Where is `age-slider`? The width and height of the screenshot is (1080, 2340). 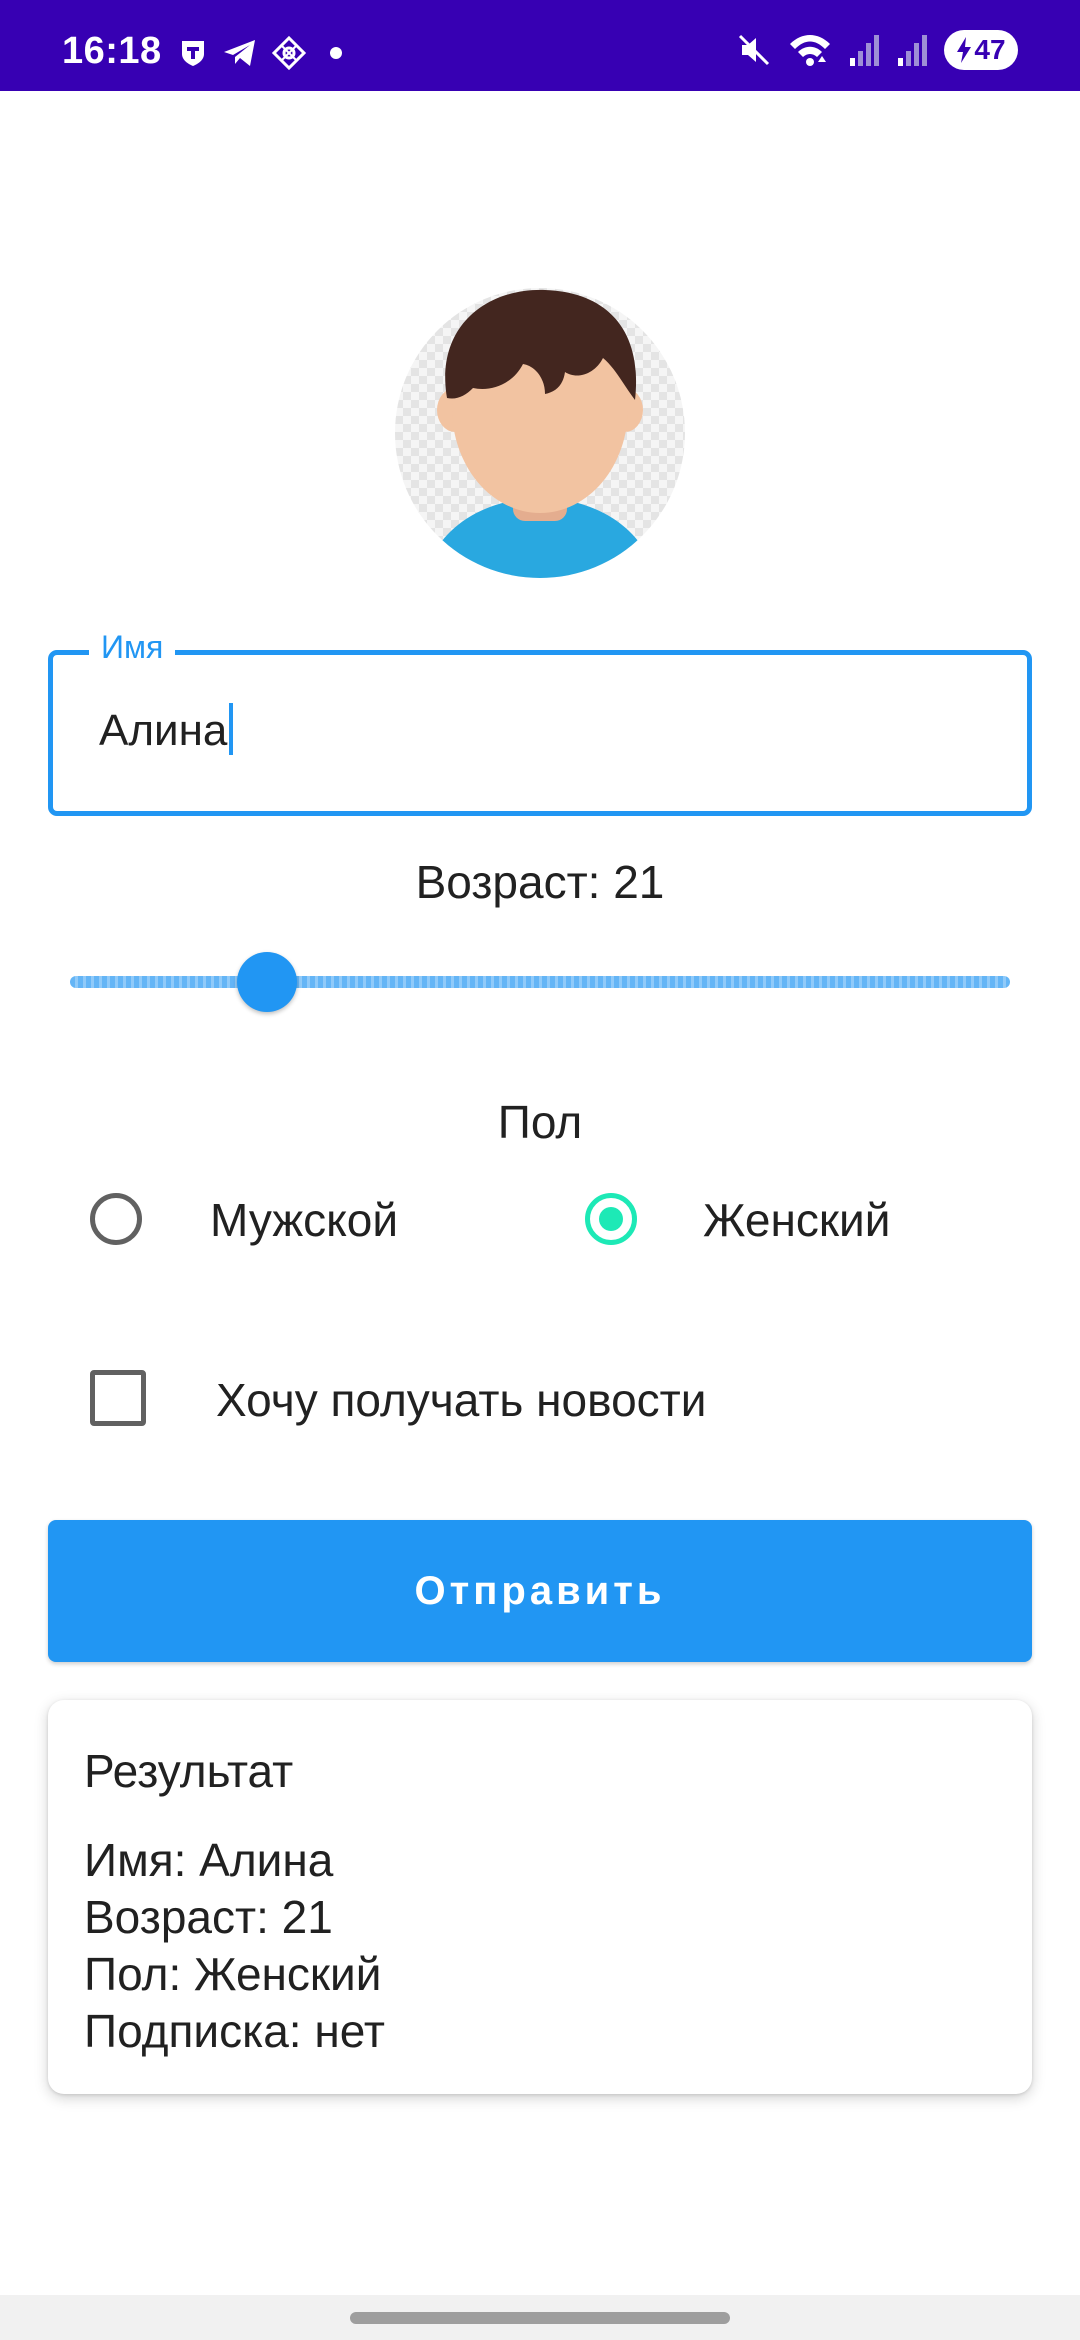 age-slider is located at coordinates (540, 982).